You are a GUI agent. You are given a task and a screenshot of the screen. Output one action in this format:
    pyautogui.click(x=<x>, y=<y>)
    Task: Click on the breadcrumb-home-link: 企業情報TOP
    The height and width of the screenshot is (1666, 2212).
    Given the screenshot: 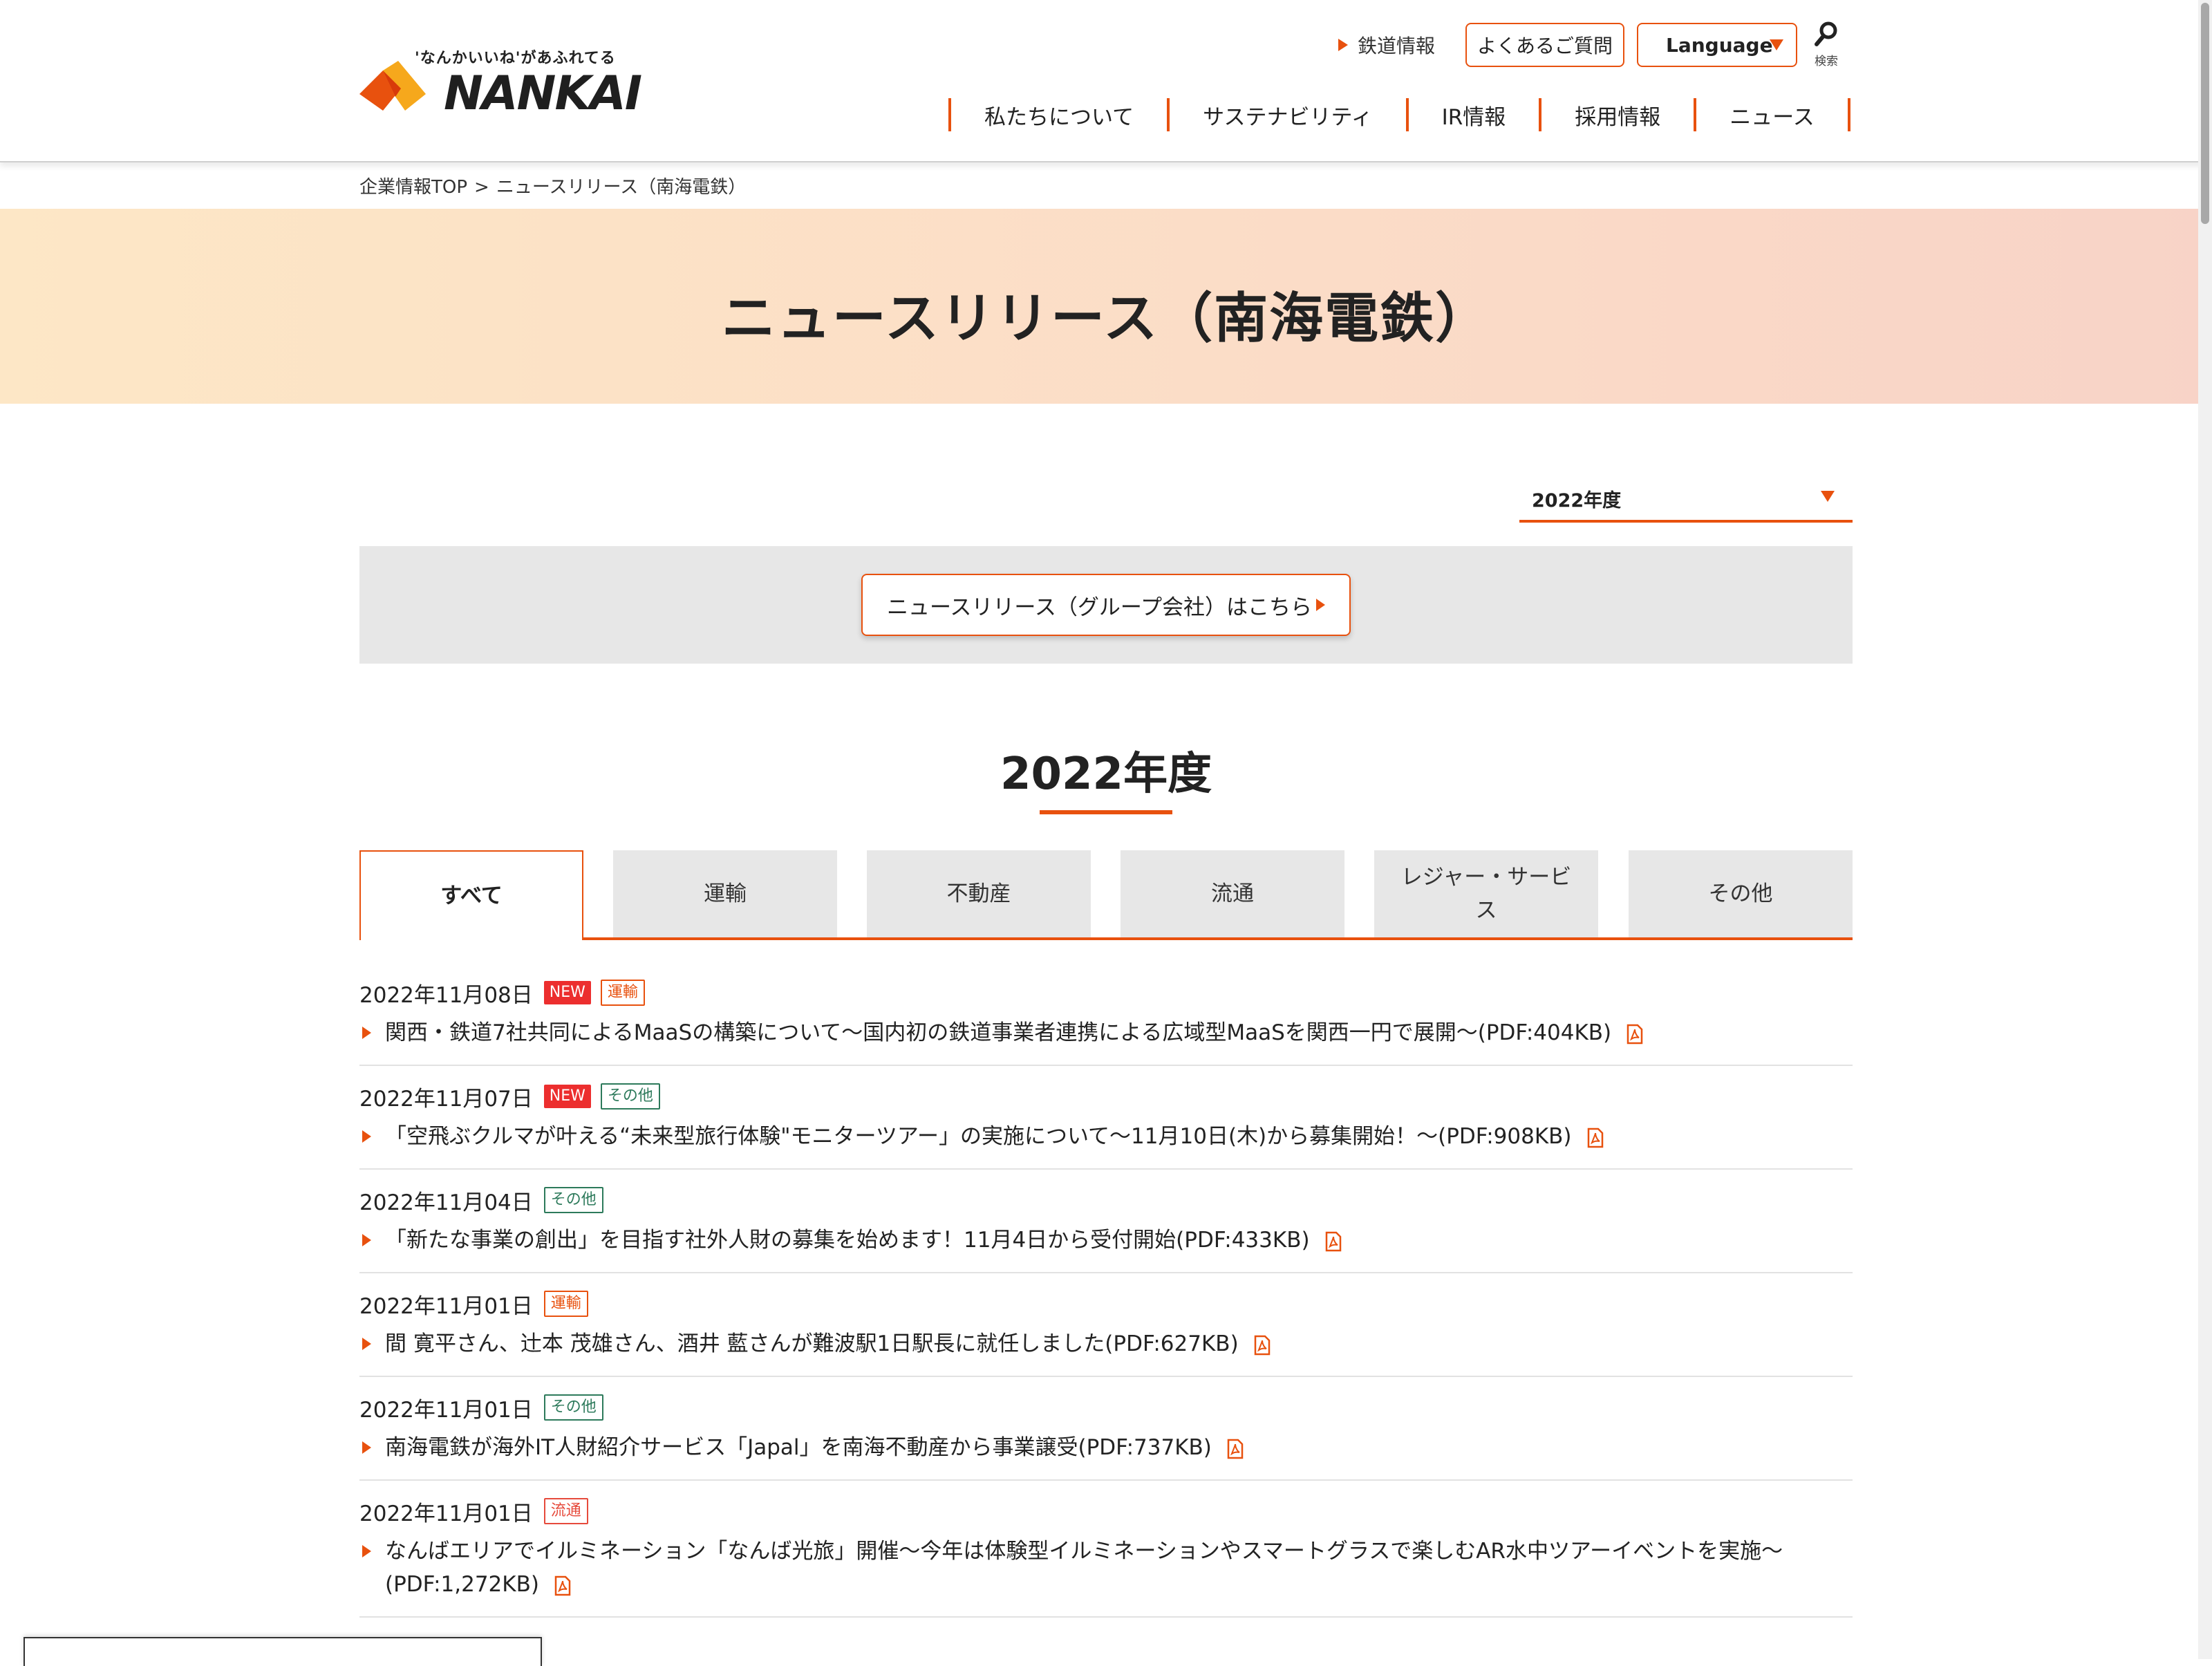 What is the action you would take?
    pyautogui.click(x=413, y=187)
    